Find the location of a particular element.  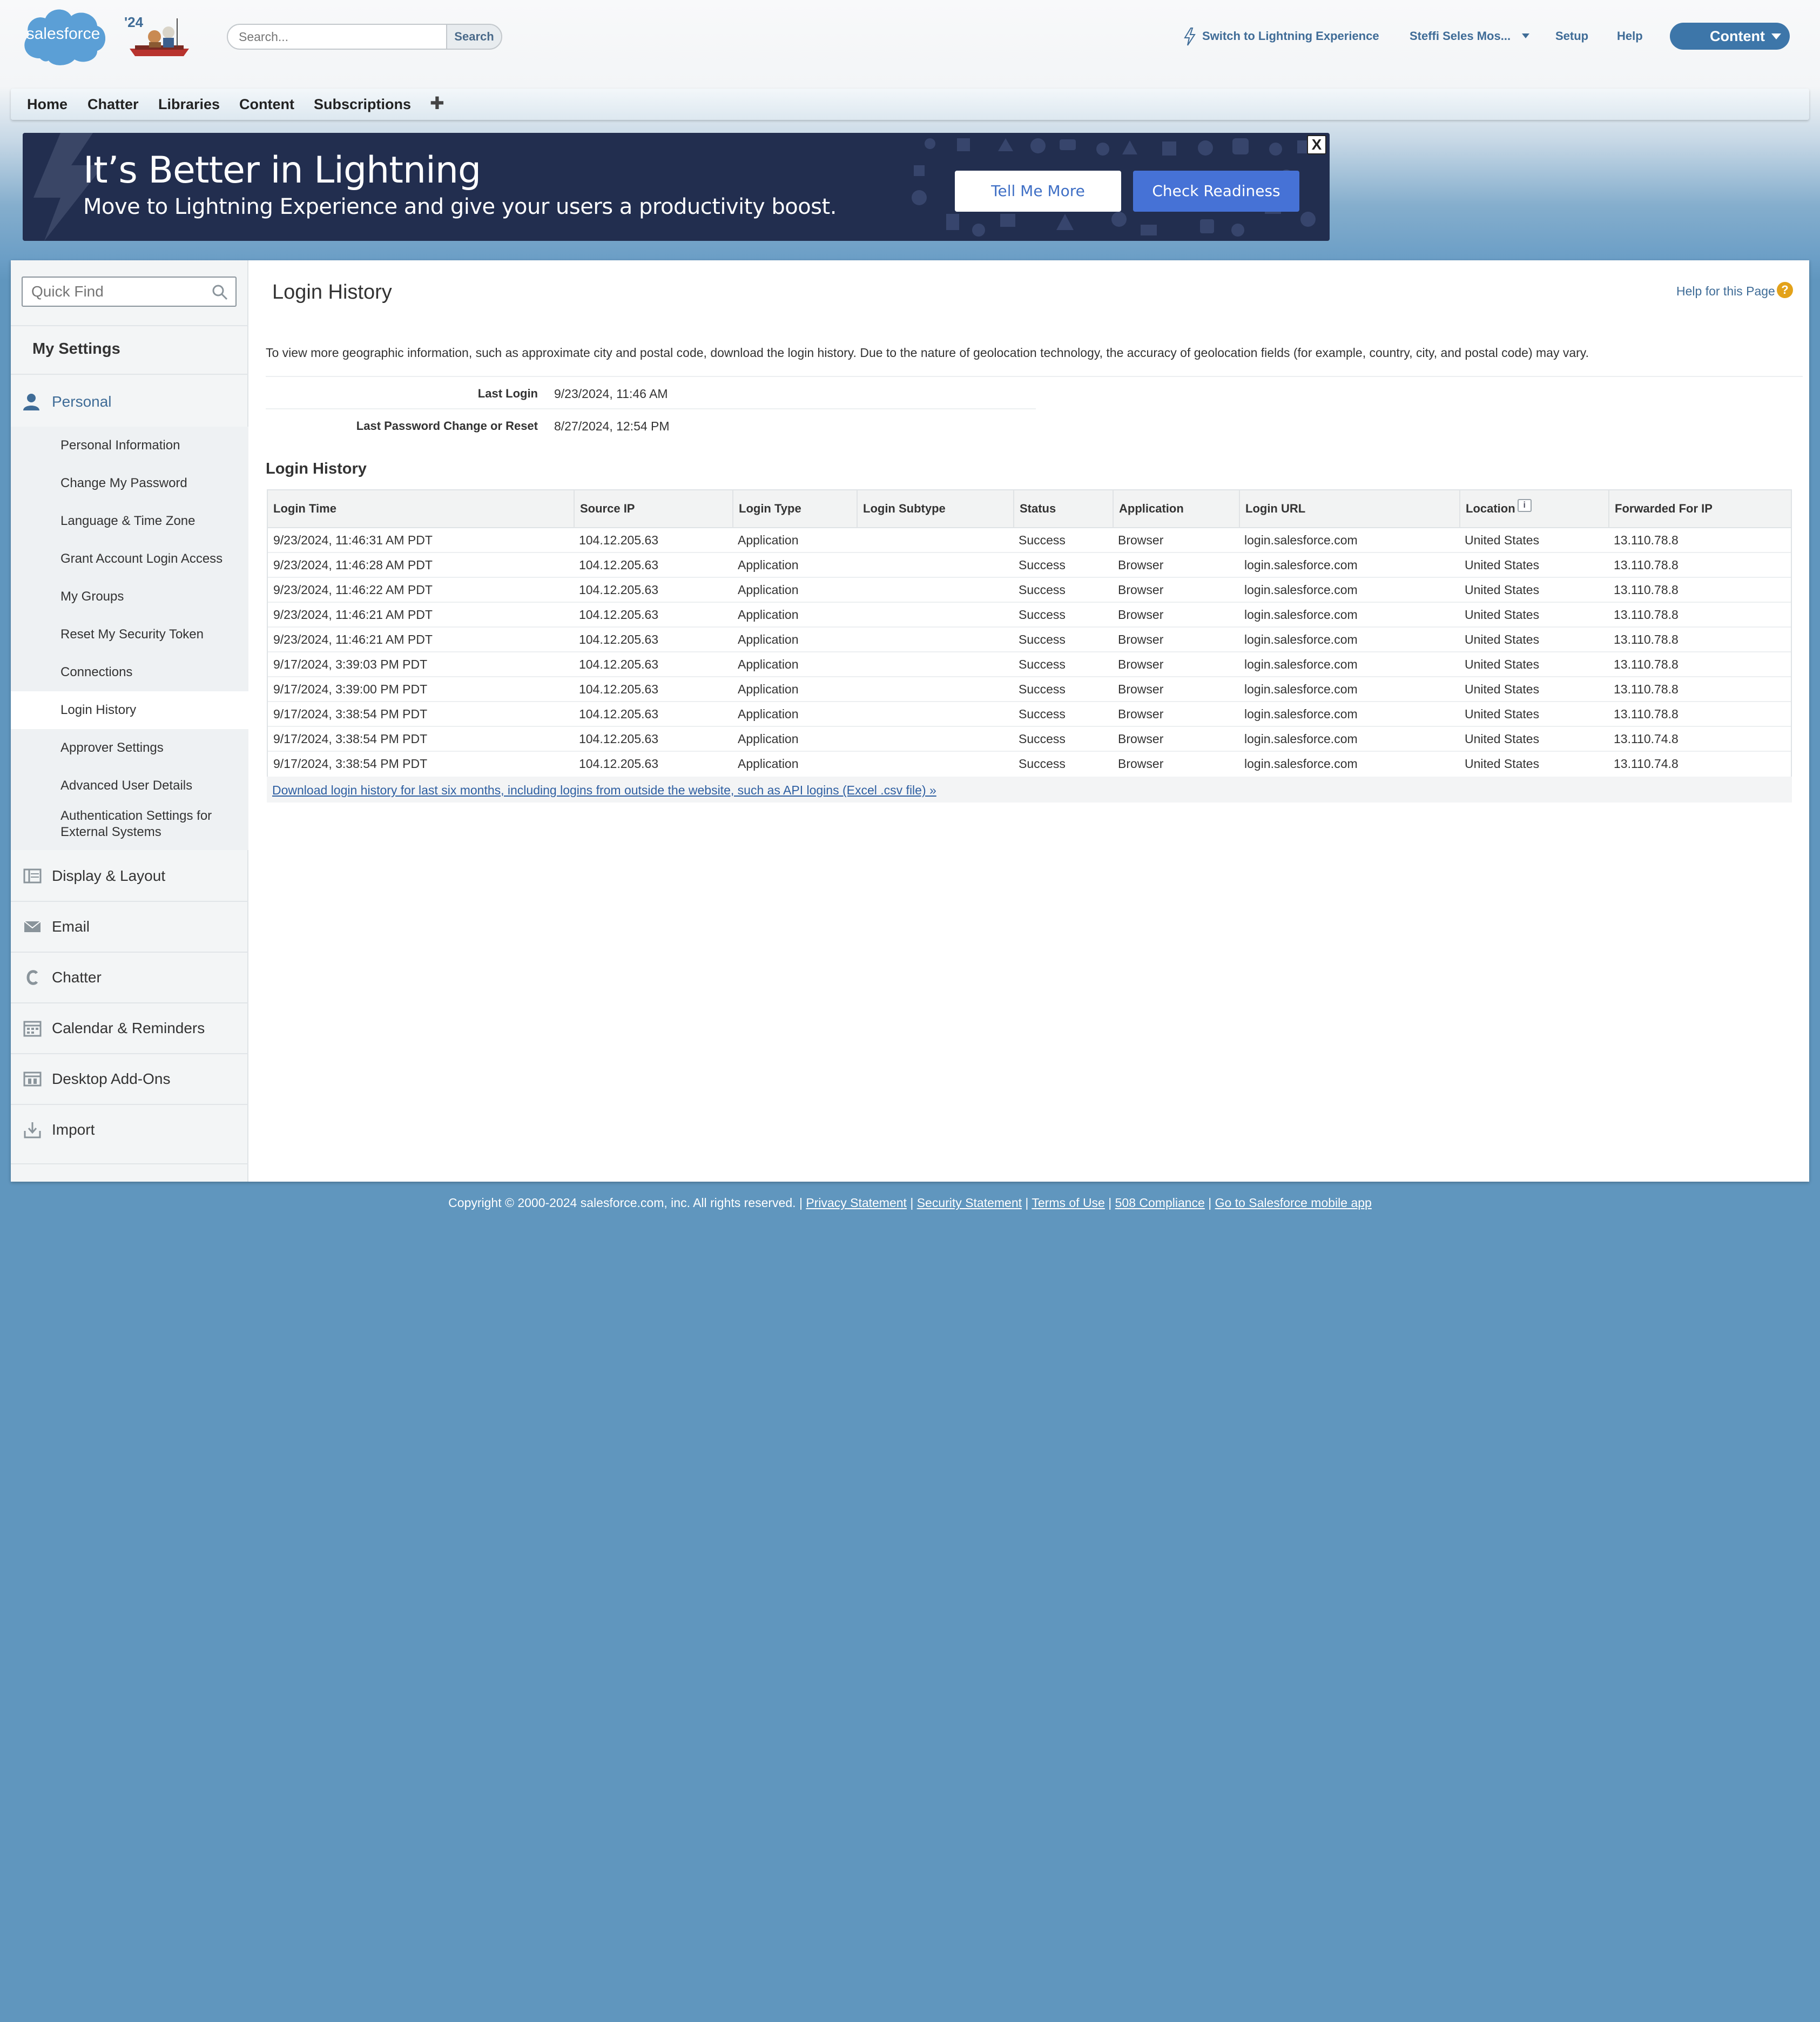

tab-home: Home is located at coordinates (47, 104).